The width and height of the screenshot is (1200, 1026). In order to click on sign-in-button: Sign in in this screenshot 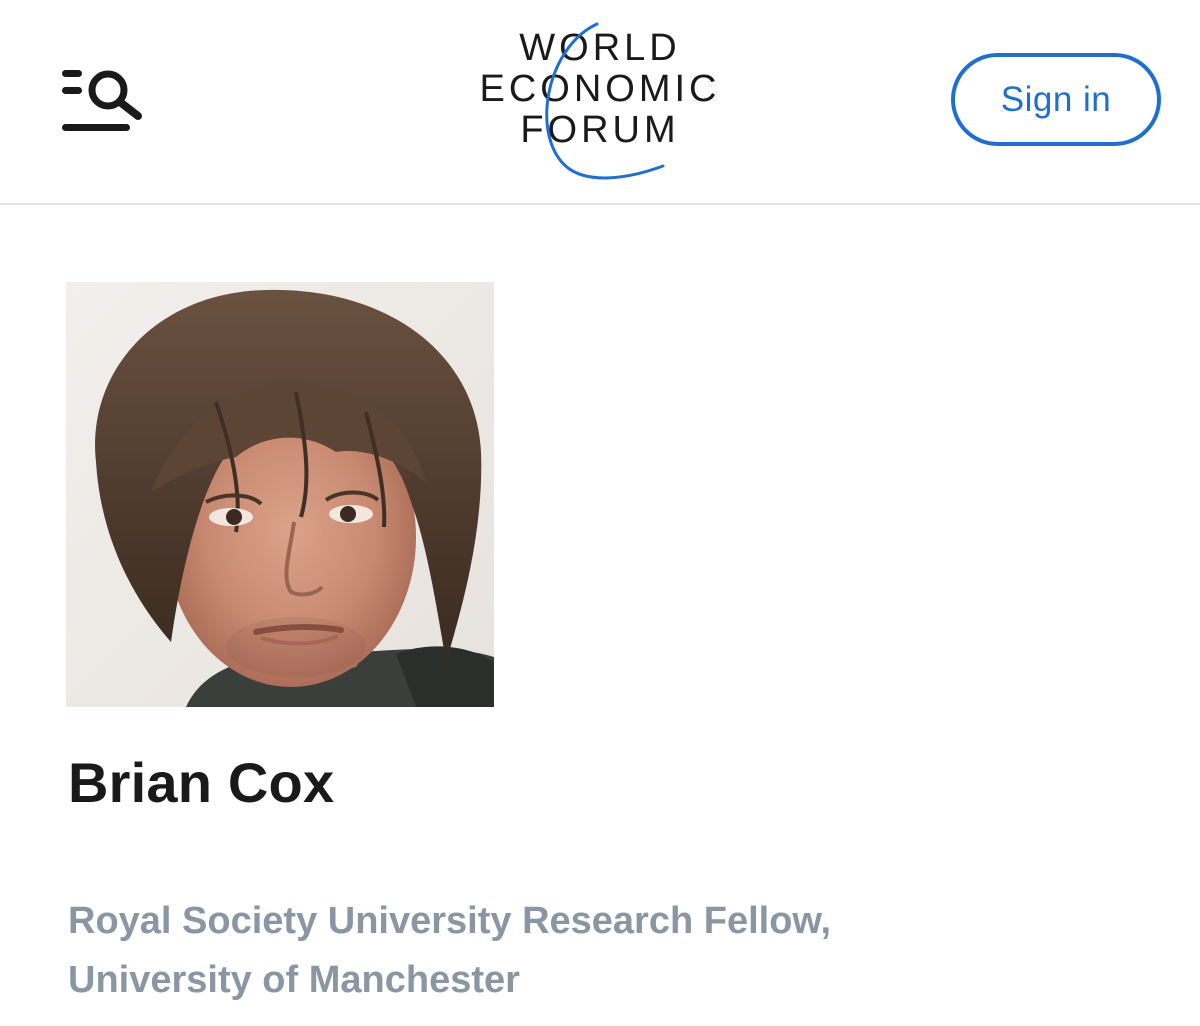, I will do `click(1056, 99)`.